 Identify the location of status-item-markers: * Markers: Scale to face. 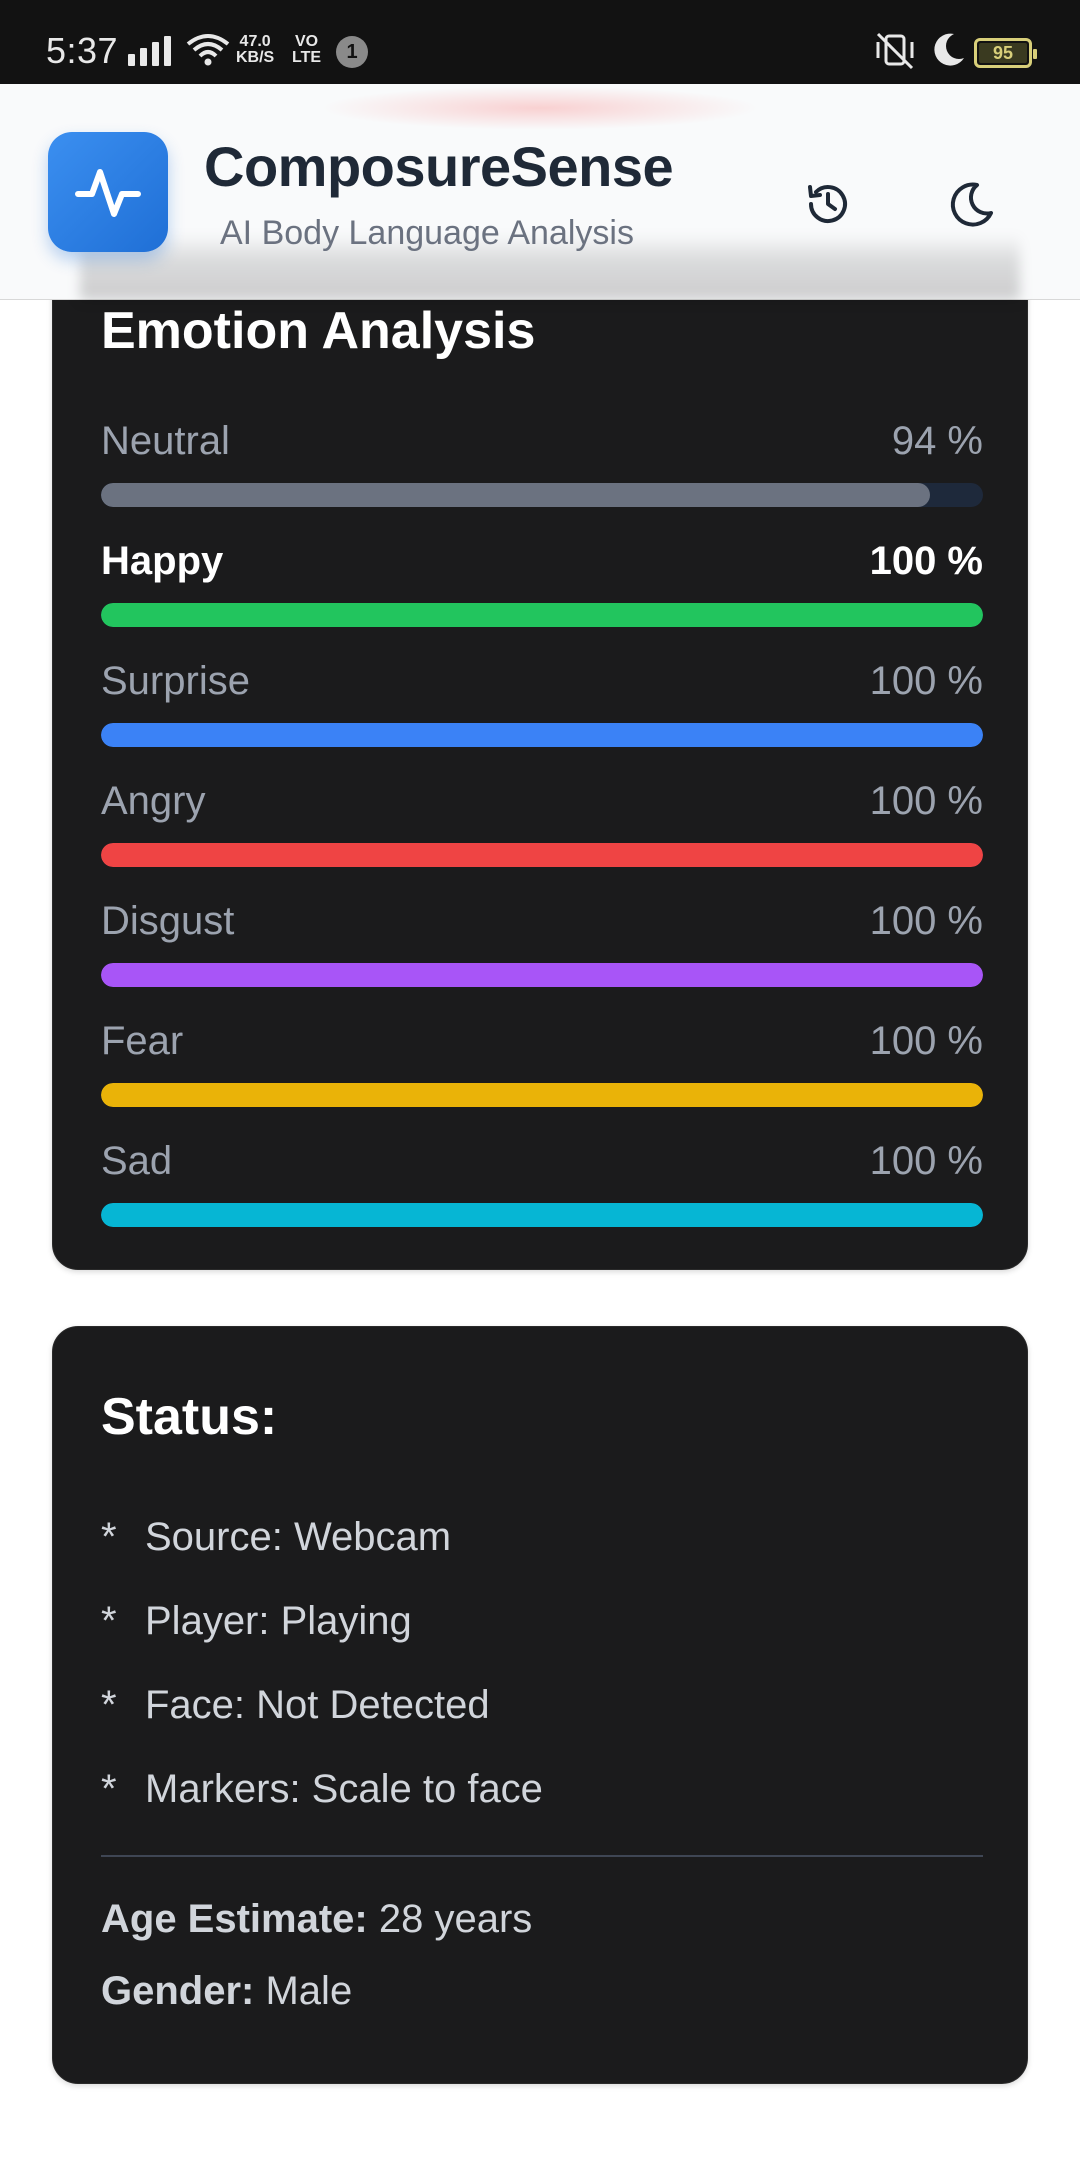
(541, 1789).